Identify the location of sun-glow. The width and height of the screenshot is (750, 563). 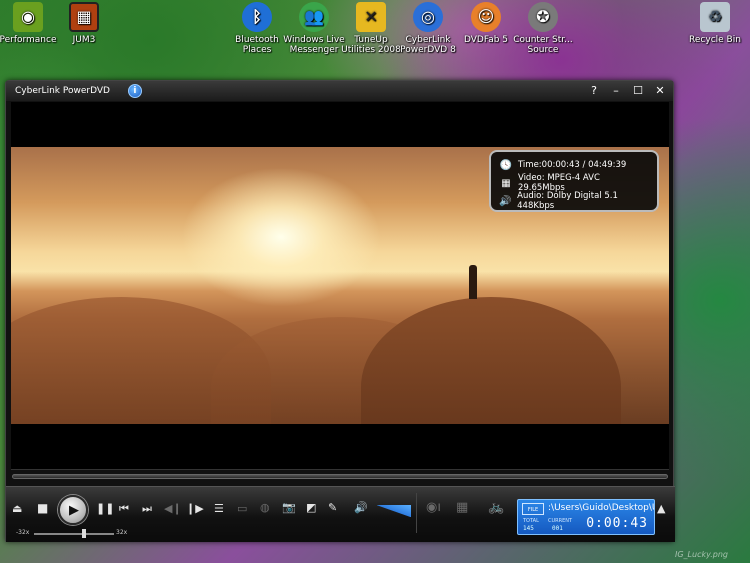
(281, 237).